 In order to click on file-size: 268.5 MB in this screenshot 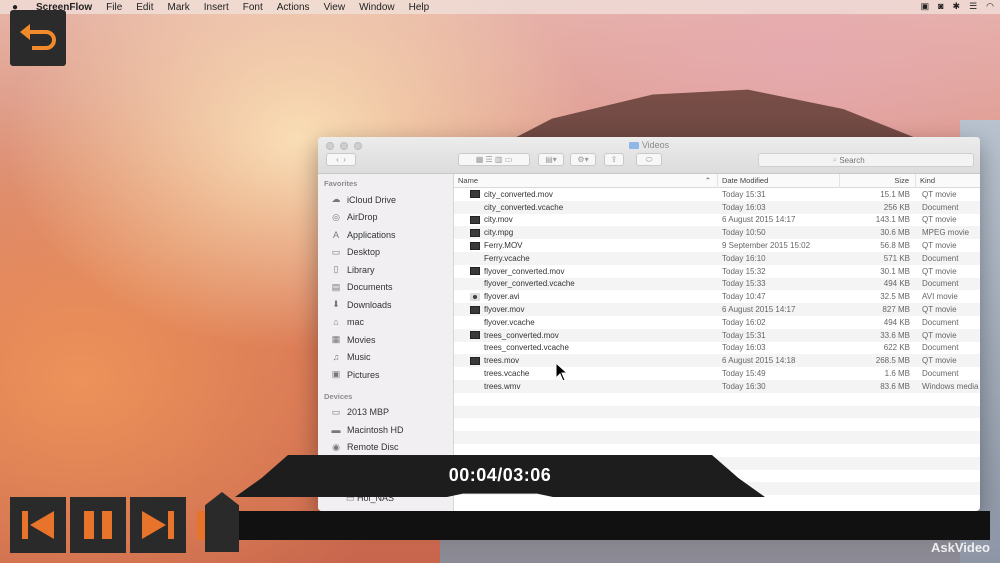, I will do `click(892, 361)`.